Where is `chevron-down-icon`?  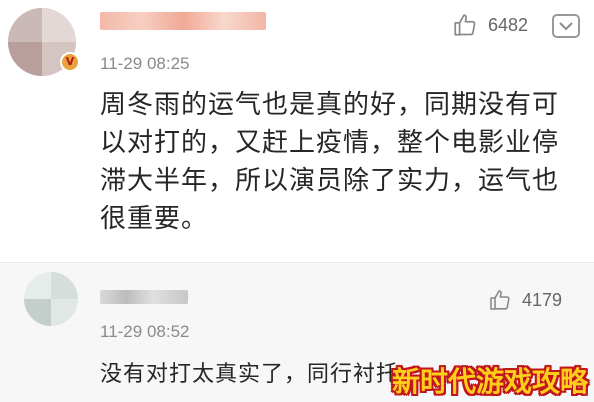 chevron-down-icon is located at coordinates (566, 26).